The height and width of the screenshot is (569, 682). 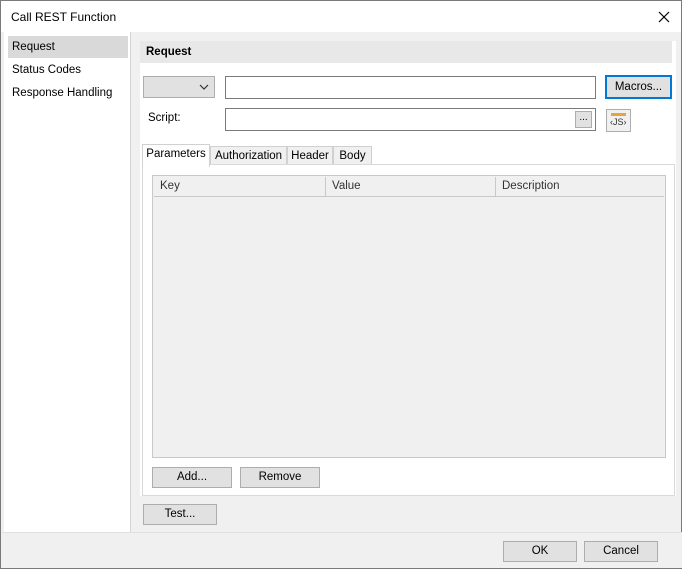 What do you see at coordinates (310, 156) in the screenshot?
I see `tab-header: Header` at bounding box center [310, 156].